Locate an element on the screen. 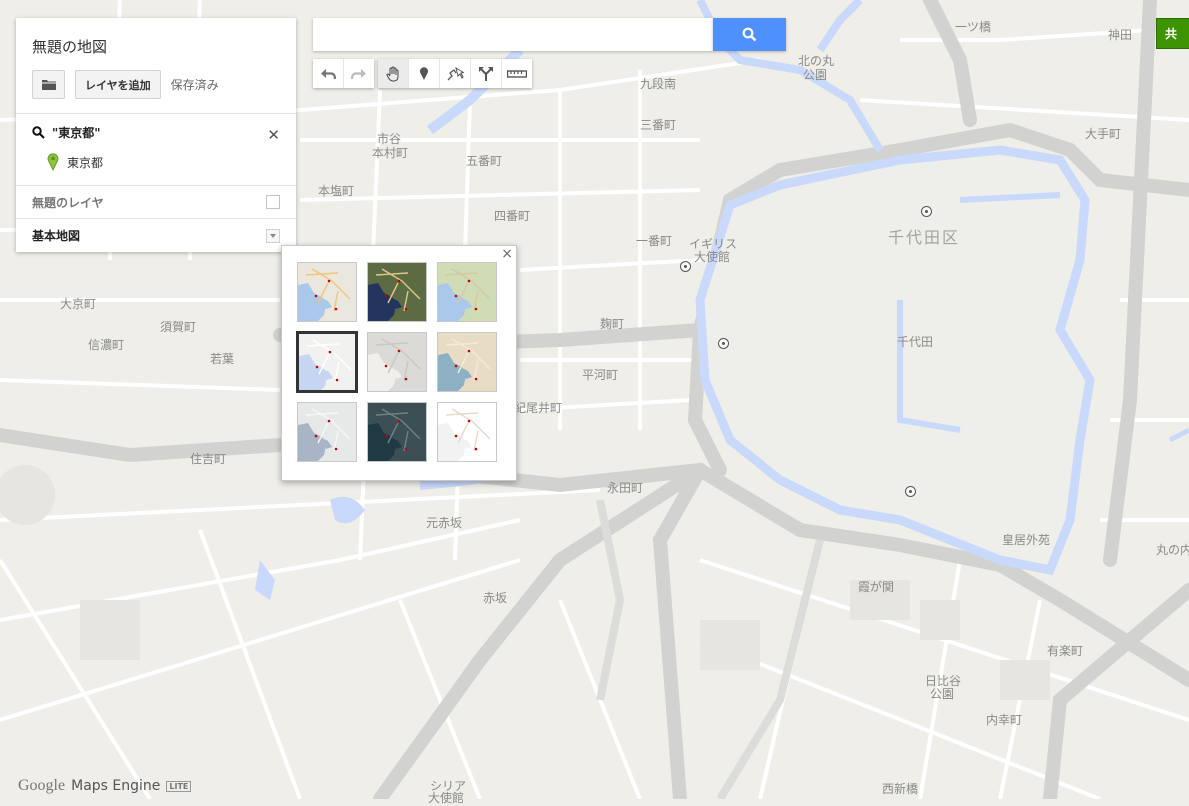 The image size is (1189, 806). basemap-dark-landmass-thumbnail is located at coordinates (397, 432).